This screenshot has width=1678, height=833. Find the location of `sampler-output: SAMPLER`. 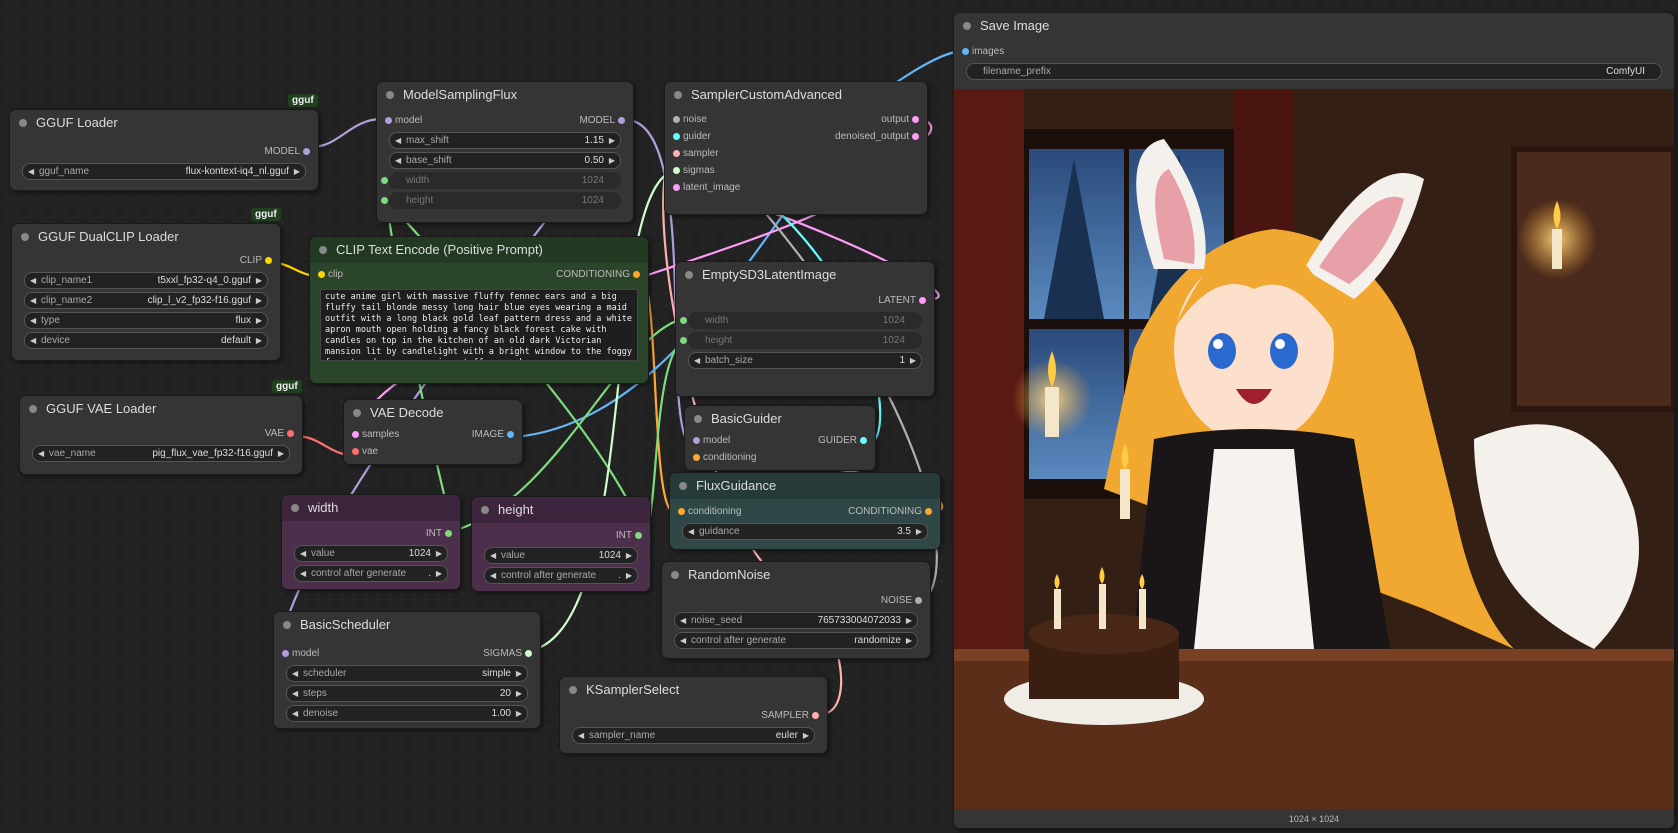

sampler-output: SAMPLER is located at coordinates (790, 715).